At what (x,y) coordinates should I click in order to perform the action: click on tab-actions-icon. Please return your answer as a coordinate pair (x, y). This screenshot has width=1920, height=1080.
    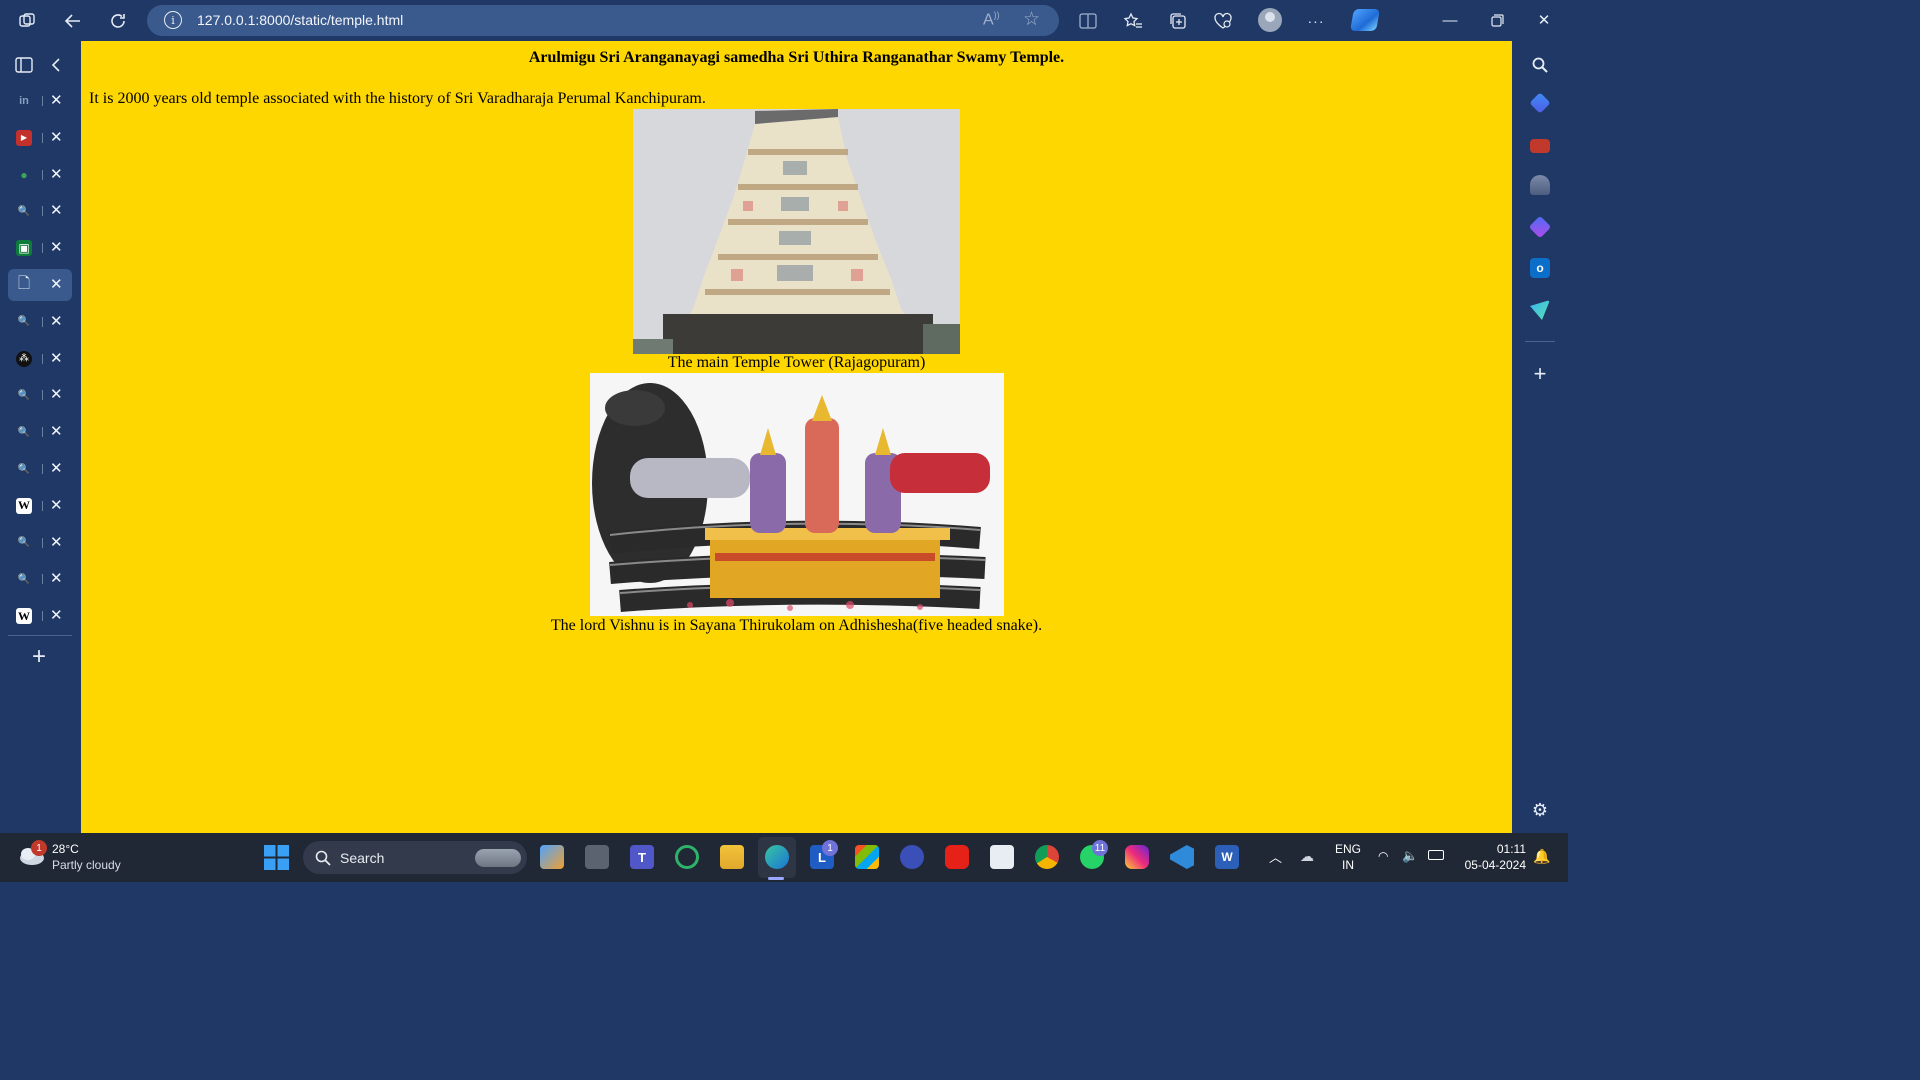
    Looking at the image, I should click on (24, 65).